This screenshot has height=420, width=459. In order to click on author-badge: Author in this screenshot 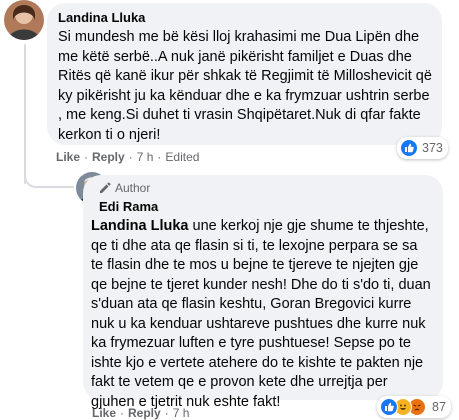, I will do `click(124, 188)`.